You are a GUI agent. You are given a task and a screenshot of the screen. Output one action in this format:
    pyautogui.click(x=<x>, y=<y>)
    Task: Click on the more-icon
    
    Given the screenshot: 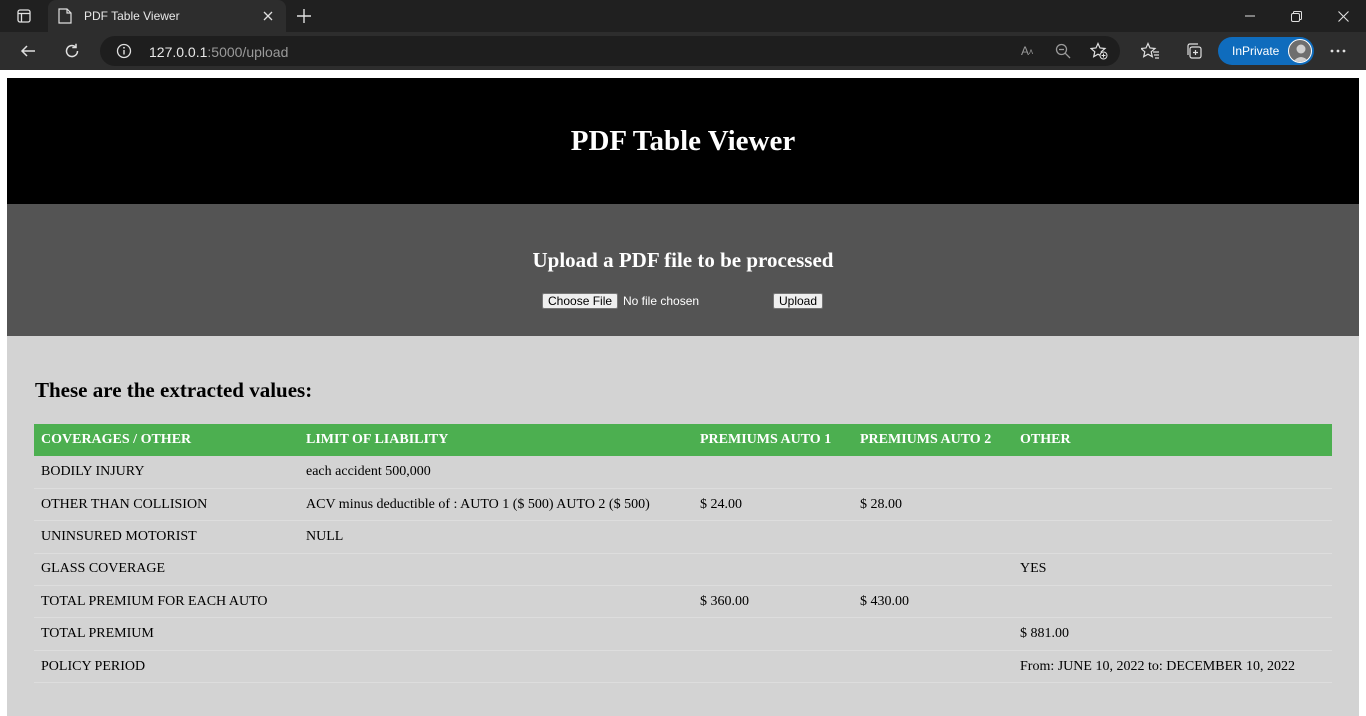 What is the action you would take?
    pyautogui.click(x=1338, y=51)
    